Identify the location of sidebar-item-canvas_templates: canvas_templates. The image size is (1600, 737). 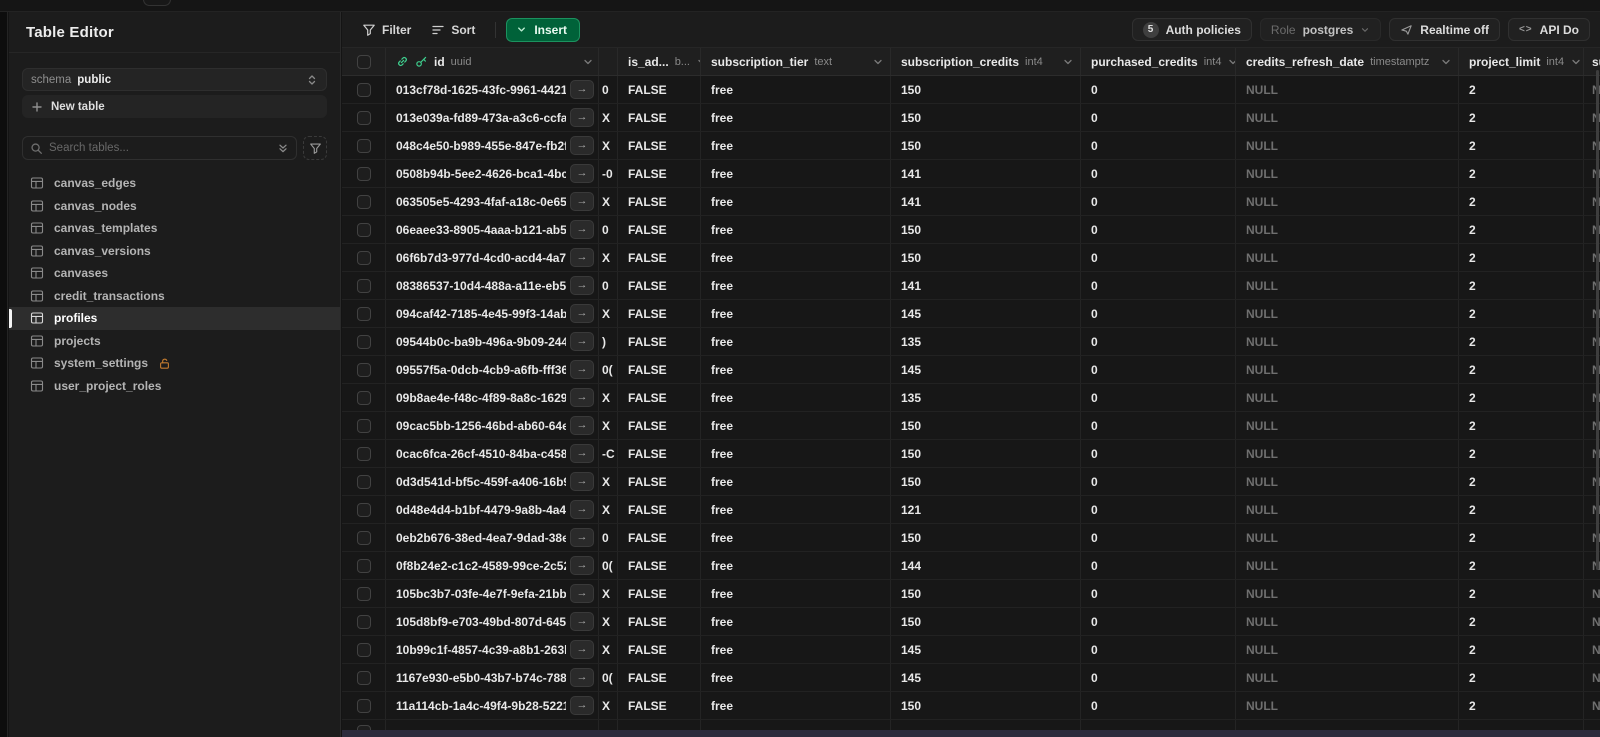
(174, 228).